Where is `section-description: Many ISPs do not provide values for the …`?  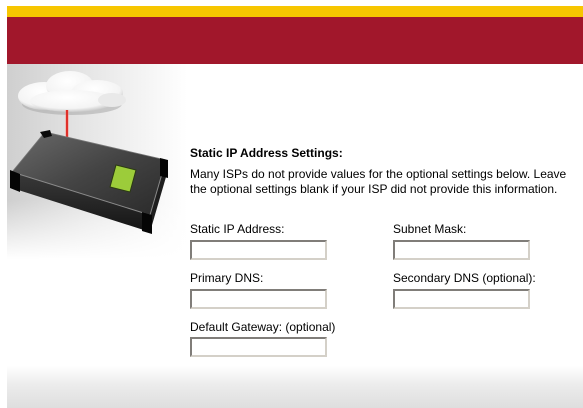
section-description: Many ISPs do not provide values for the … is located at coordinates (378, 181).